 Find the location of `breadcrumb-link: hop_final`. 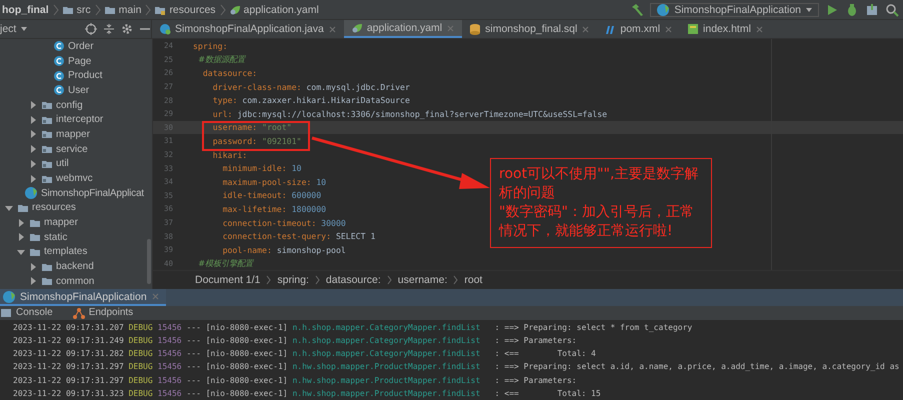

breadcrumb-link: hop_final is located at coordinates (25, 10).